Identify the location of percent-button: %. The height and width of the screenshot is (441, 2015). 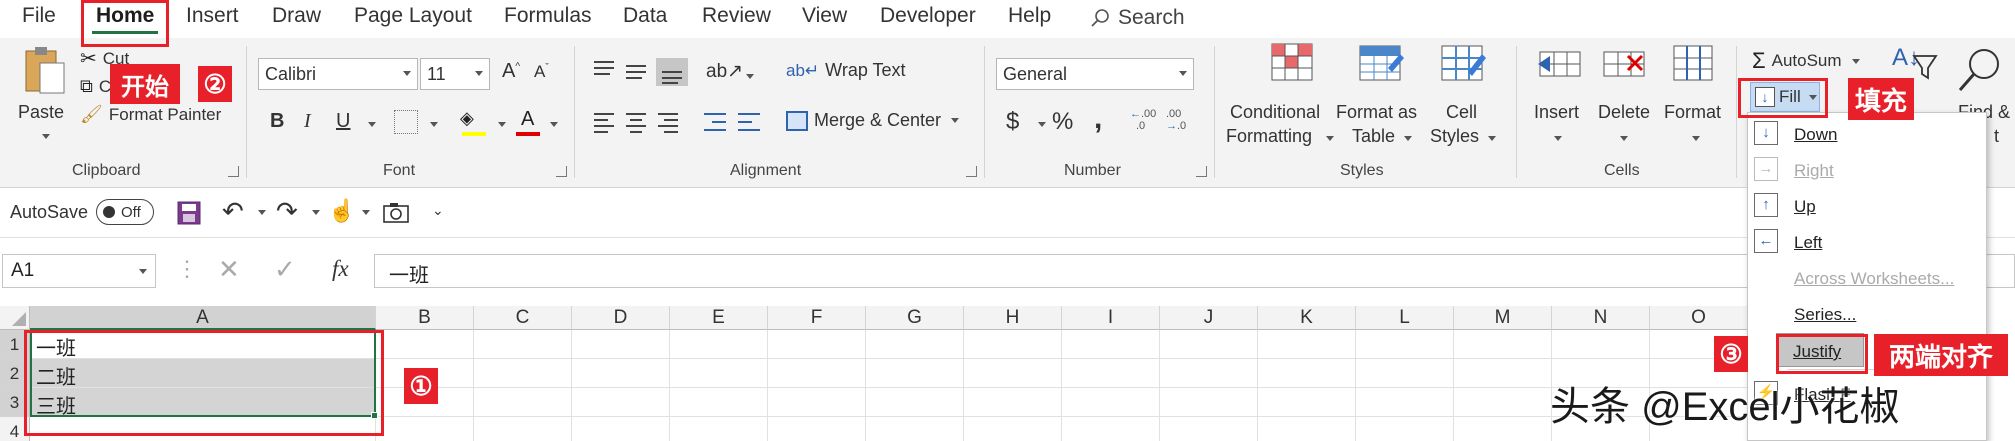
(1062, 122).